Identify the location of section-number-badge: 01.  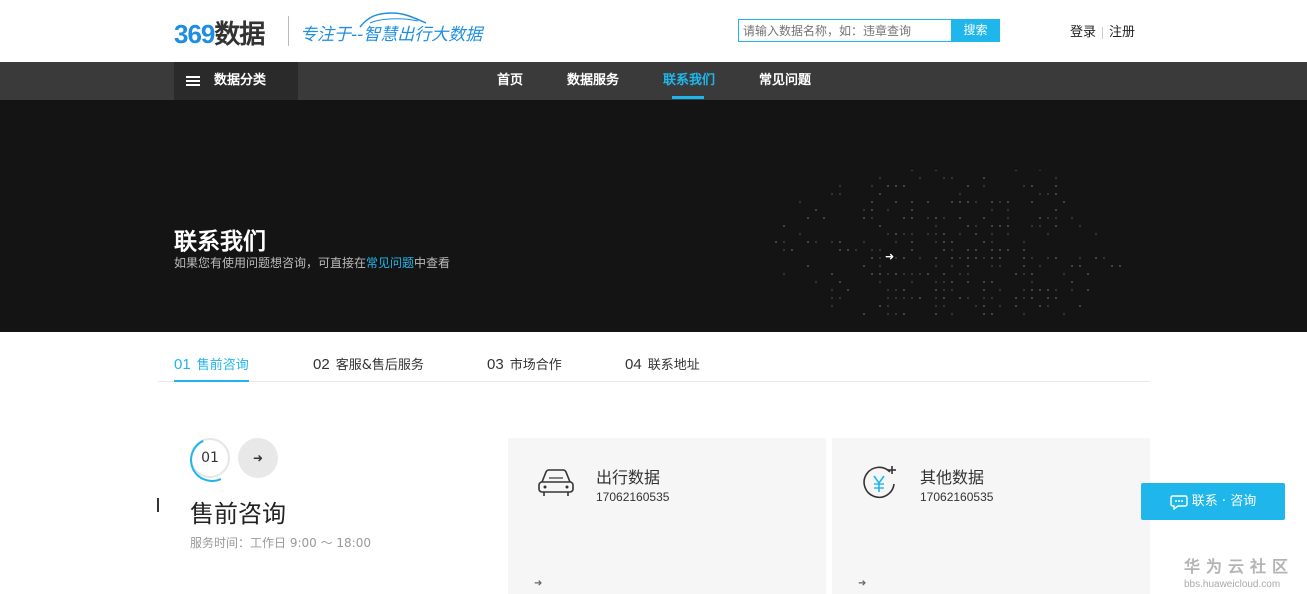
(210, 458).